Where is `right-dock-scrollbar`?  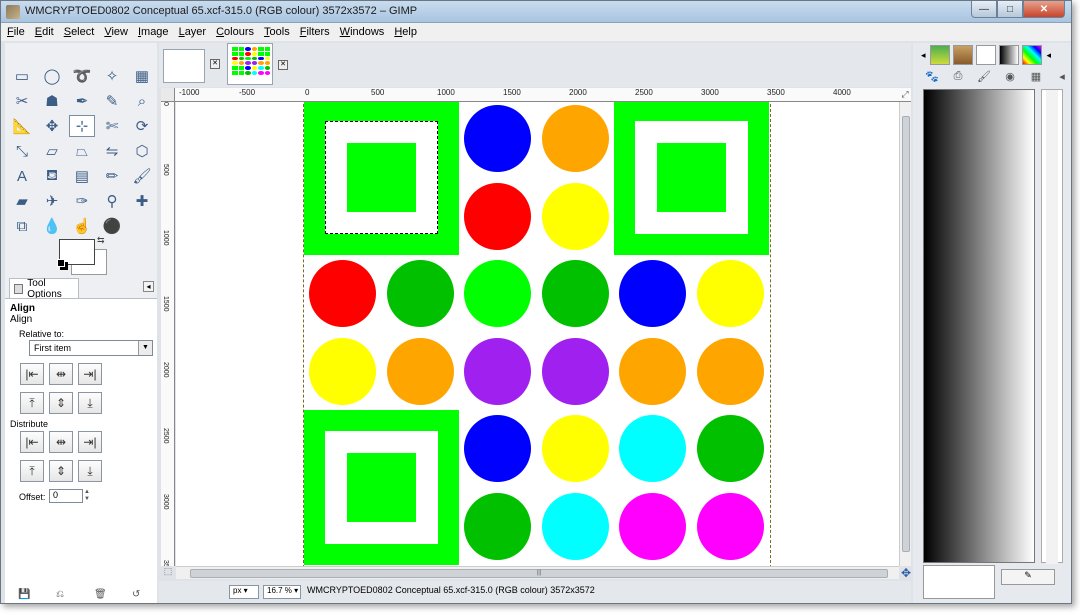
right-dock-scrollbar is located at coordinates (1052, 326).